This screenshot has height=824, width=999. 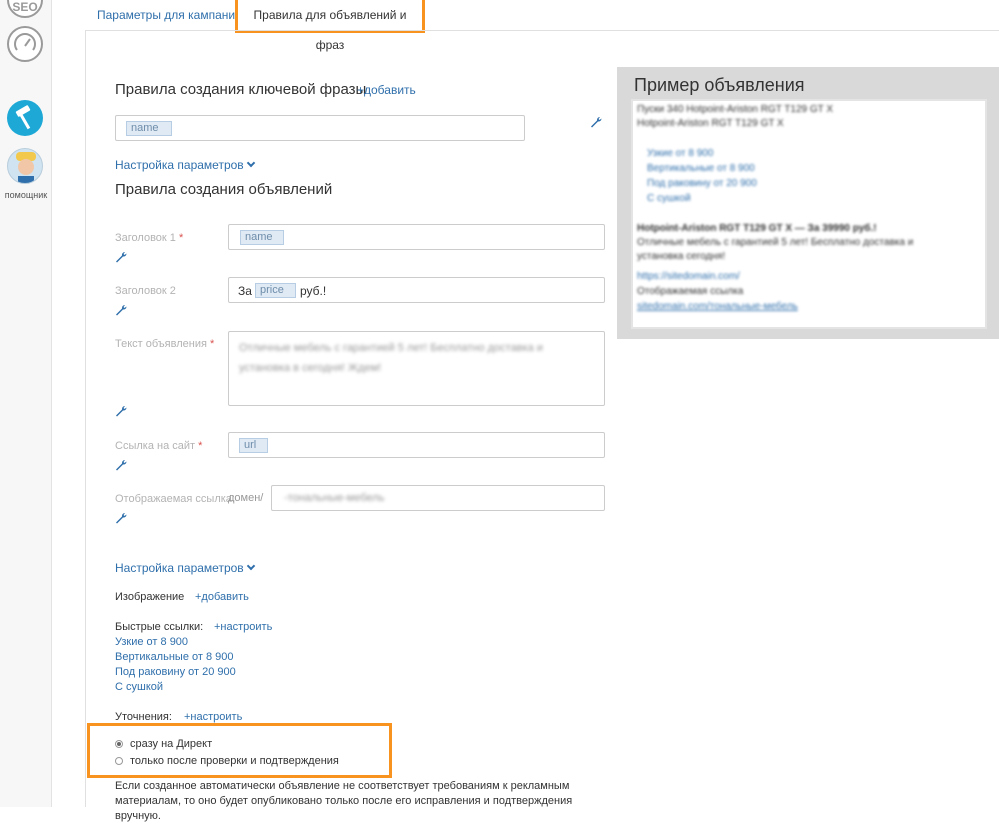 I want to click on keyphrase-params-link: Настройка параметров, so click(x=185, y=165).